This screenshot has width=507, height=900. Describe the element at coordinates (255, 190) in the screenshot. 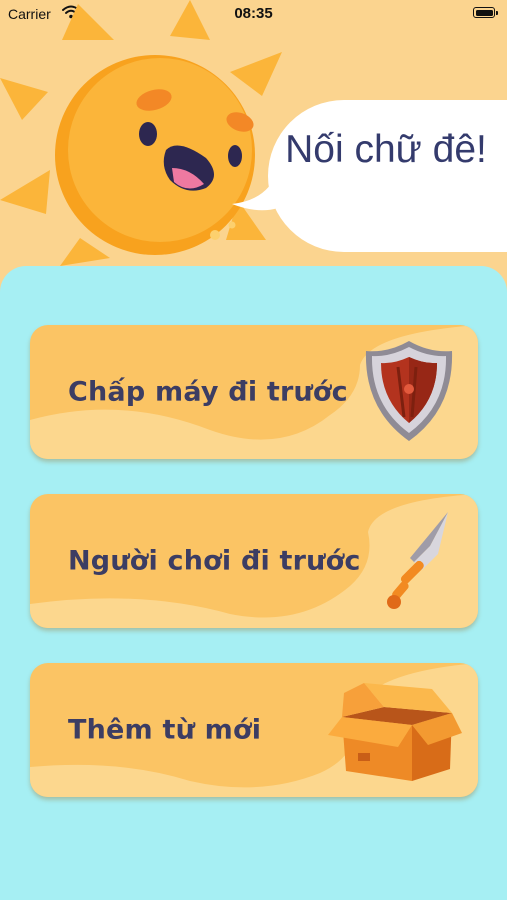

I see `speech-bubble-tail` at that location.